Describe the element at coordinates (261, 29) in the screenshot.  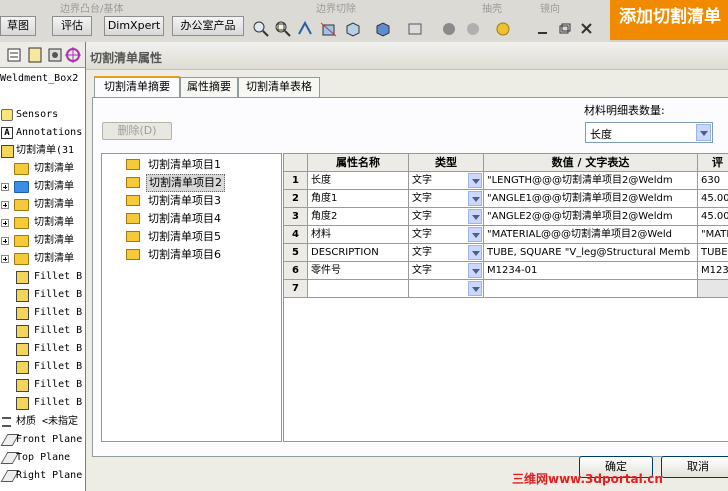
I see `zoom-to-fit-icon` at that location.